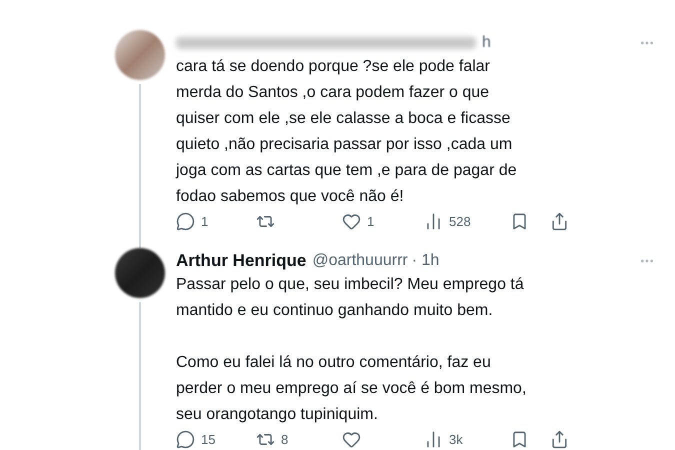 This screenshot has width=675, height=450. I want to click on avatar, so click(140, 273).